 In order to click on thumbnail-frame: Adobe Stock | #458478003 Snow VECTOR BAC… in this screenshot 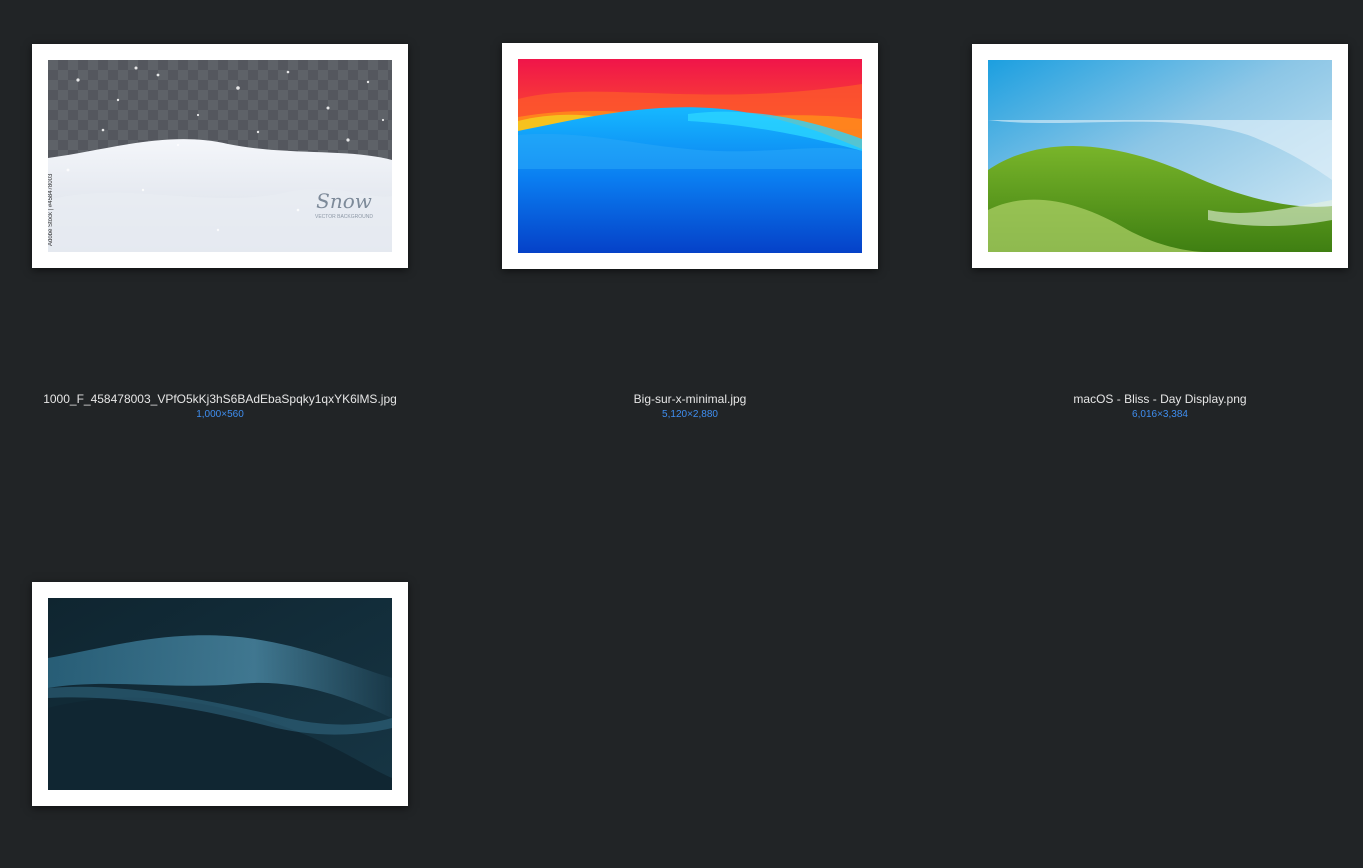, I will do `click(220, 156)`.